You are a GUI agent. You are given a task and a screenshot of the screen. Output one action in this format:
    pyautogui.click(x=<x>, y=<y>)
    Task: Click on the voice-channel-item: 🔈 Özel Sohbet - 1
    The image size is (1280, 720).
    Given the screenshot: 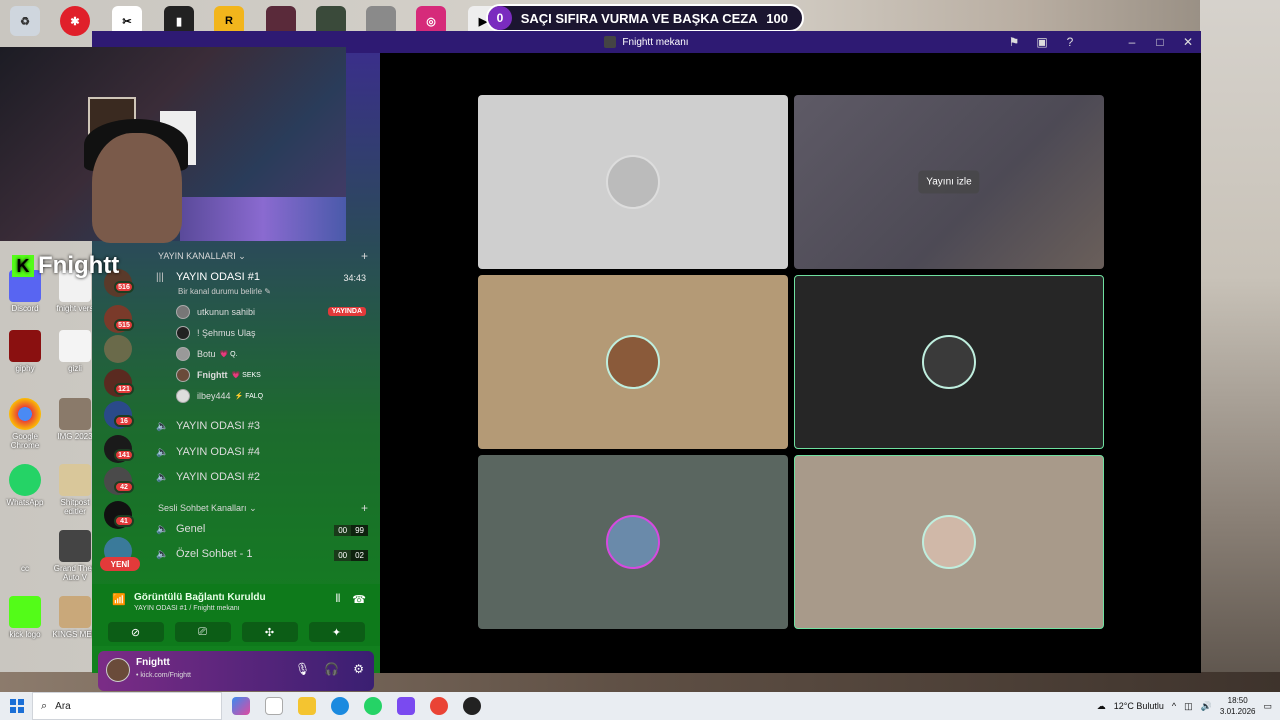 What is the action you would take?
    pyautogui.click(x=204, y=554)
    